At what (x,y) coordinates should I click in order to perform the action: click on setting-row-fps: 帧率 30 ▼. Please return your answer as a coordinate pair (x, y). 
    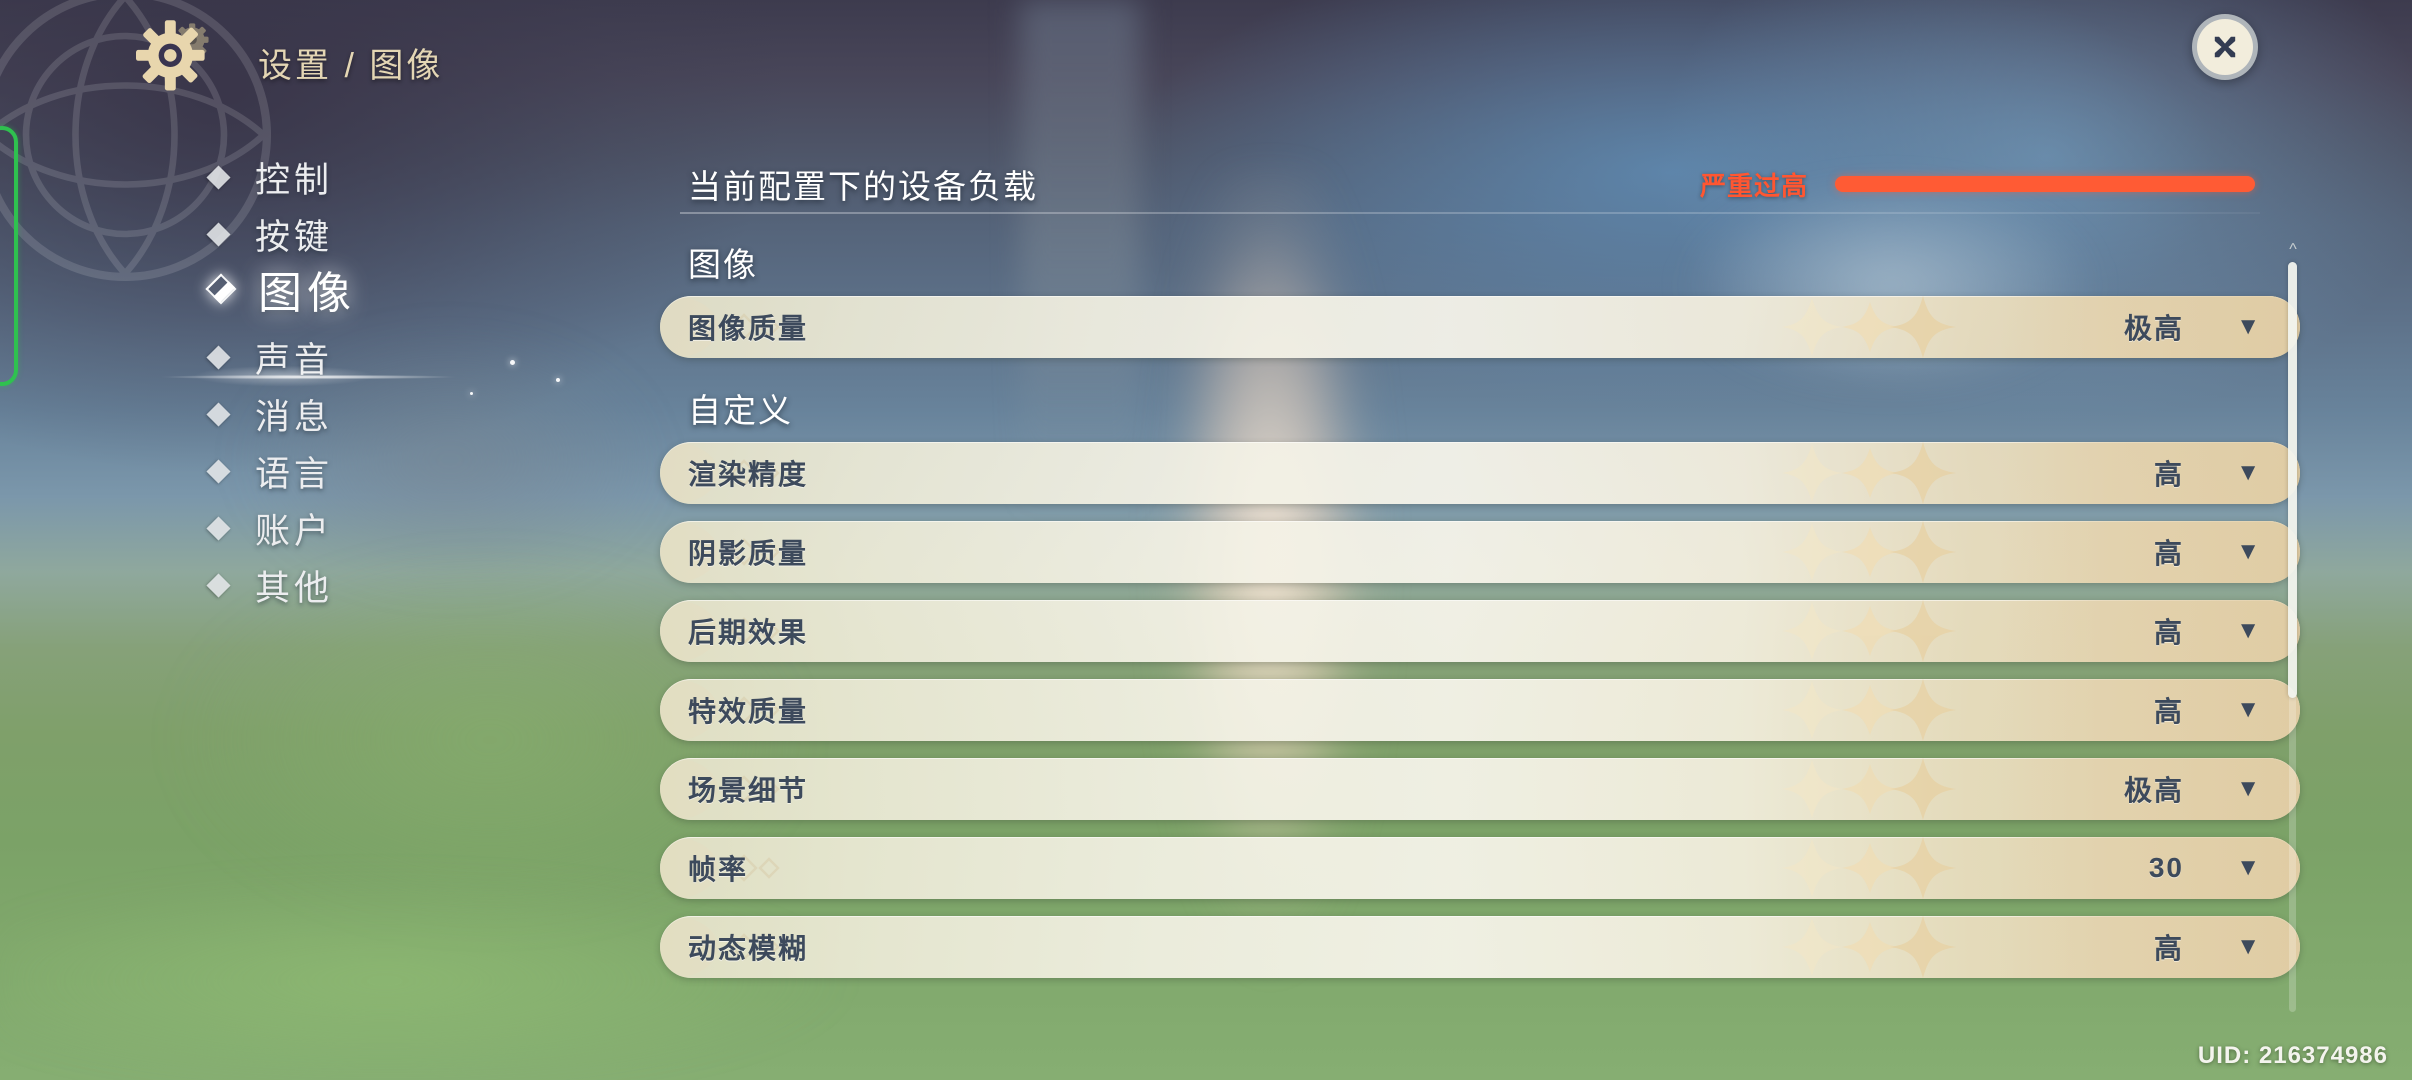
    Looking at the image, I should click on (1480, 868).